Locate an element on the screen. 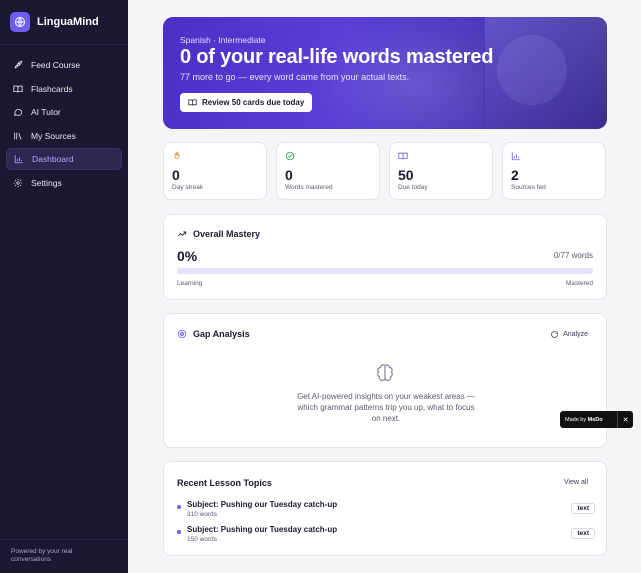 This screenshot has height=573, width=641. analyze-label: Analyze is located at coordinates (575, 334).